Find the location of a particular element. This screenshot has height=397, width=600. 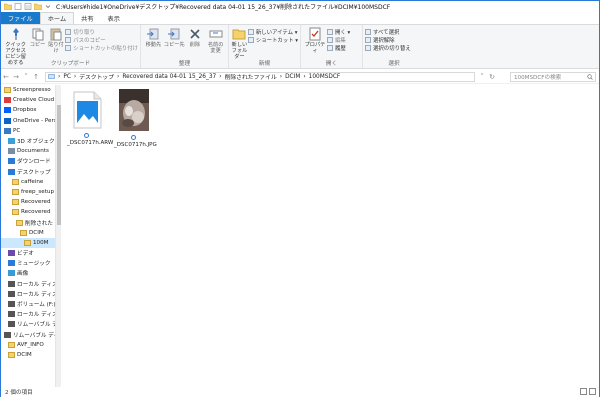

recent-locations-button: ˅ is located at coordinates (26, 77).